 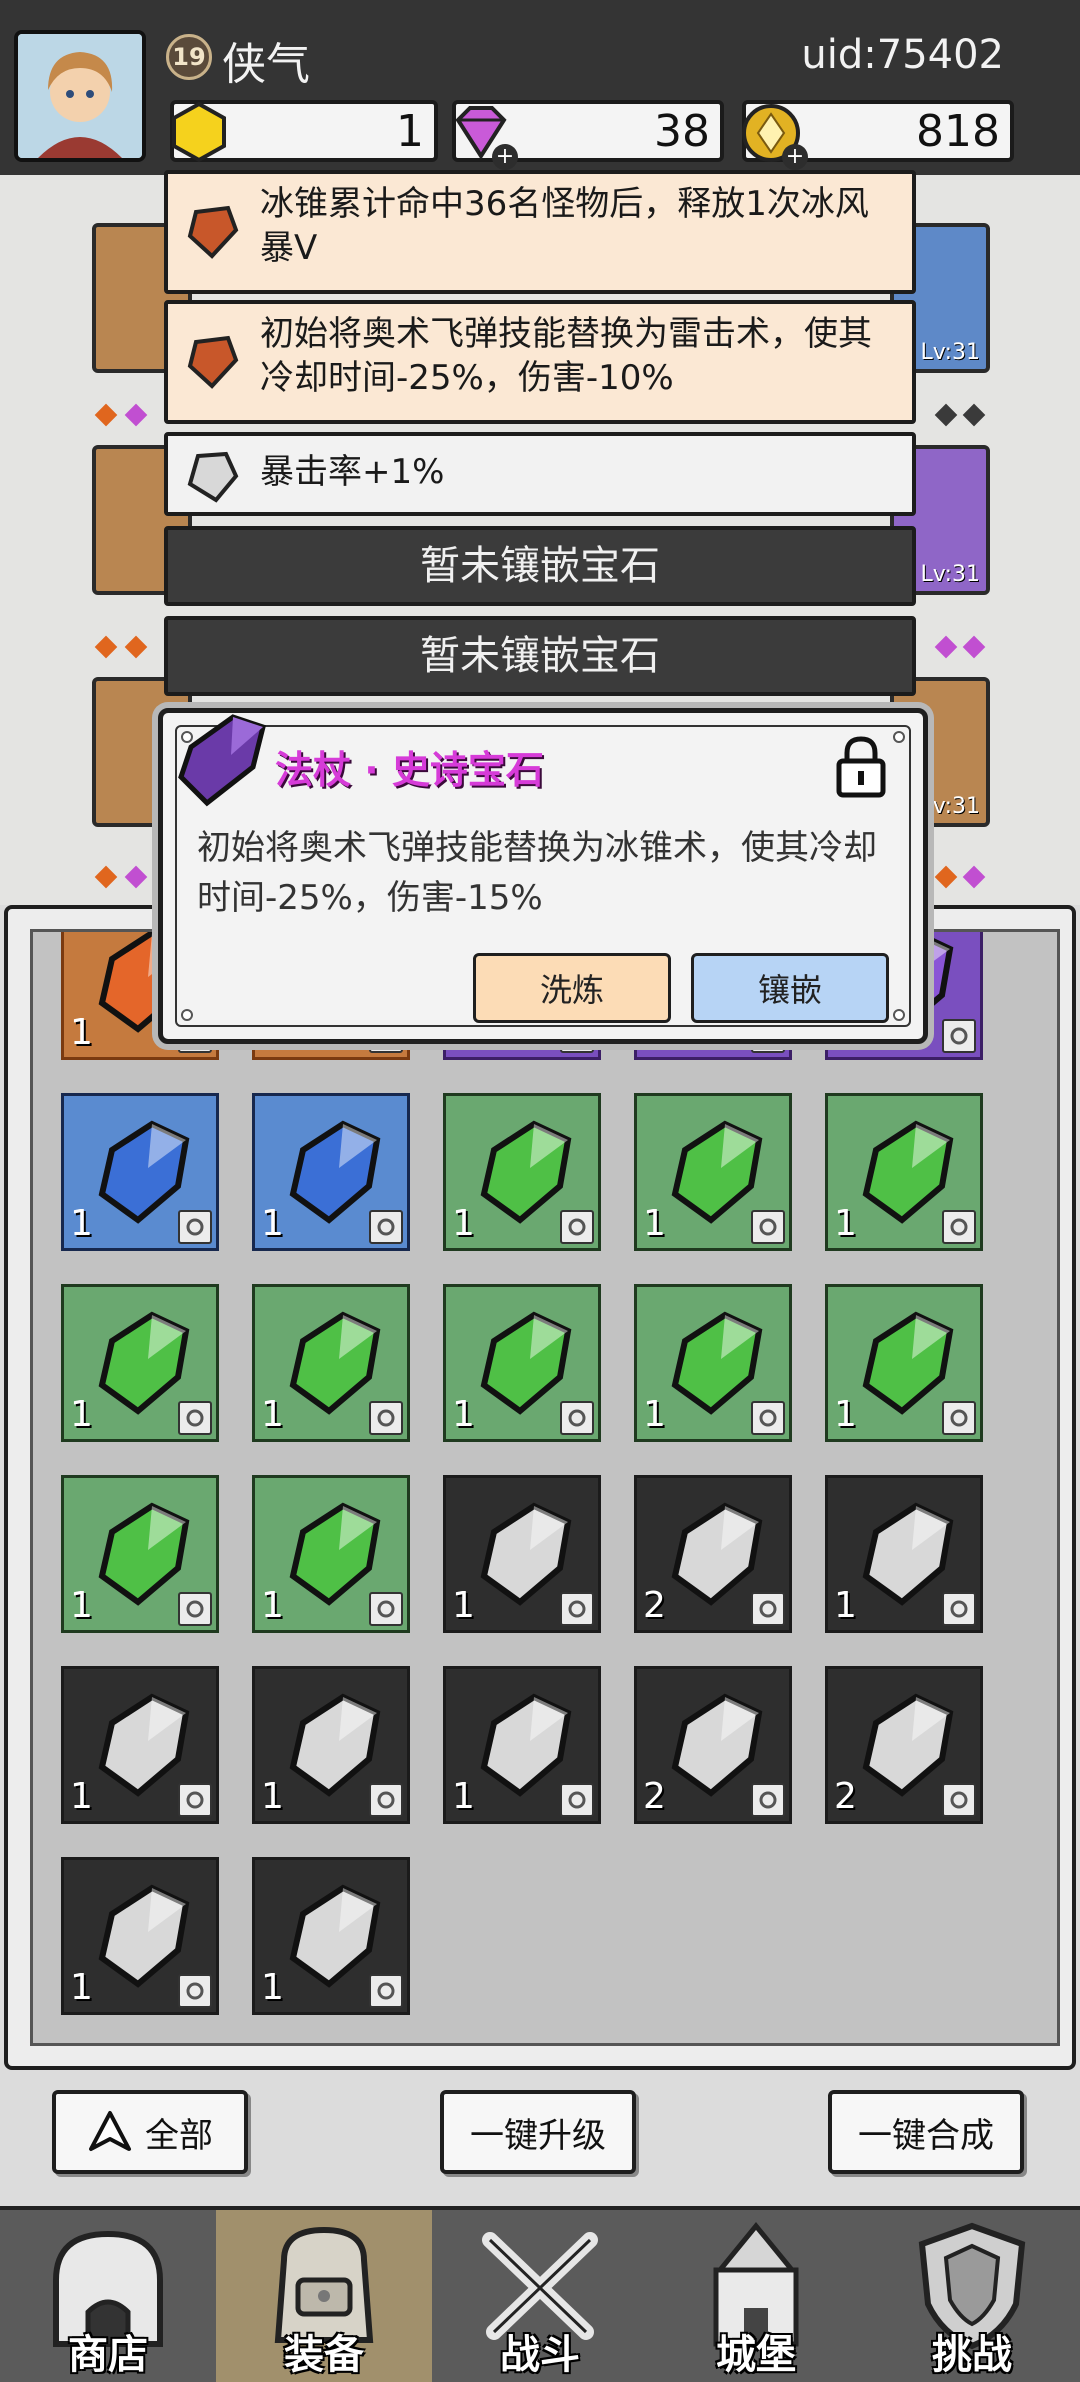 I want to click on resource-gold-coin: + 818, so click(x=878, y=135).